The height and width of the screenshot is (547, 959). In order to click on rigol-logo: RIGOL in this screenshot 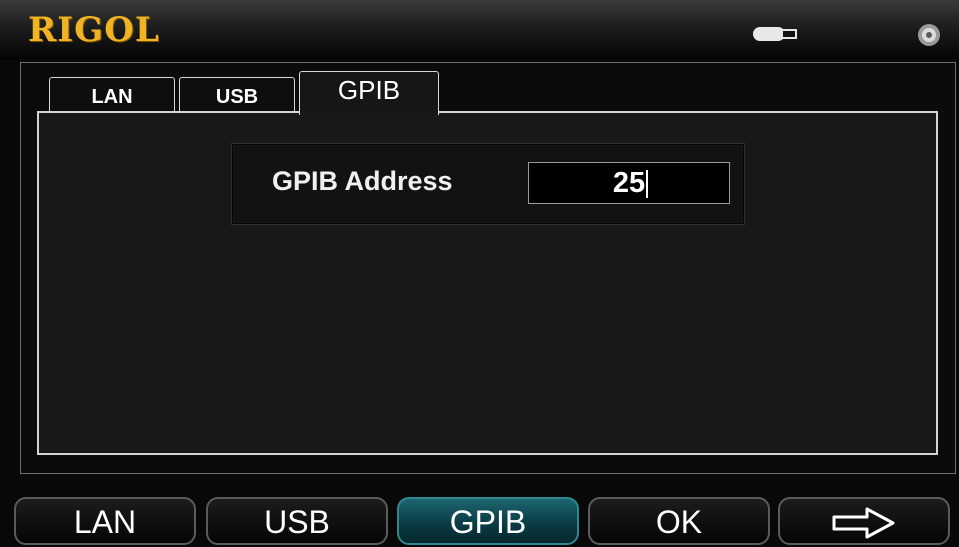, I will do `click(94, 30)`.